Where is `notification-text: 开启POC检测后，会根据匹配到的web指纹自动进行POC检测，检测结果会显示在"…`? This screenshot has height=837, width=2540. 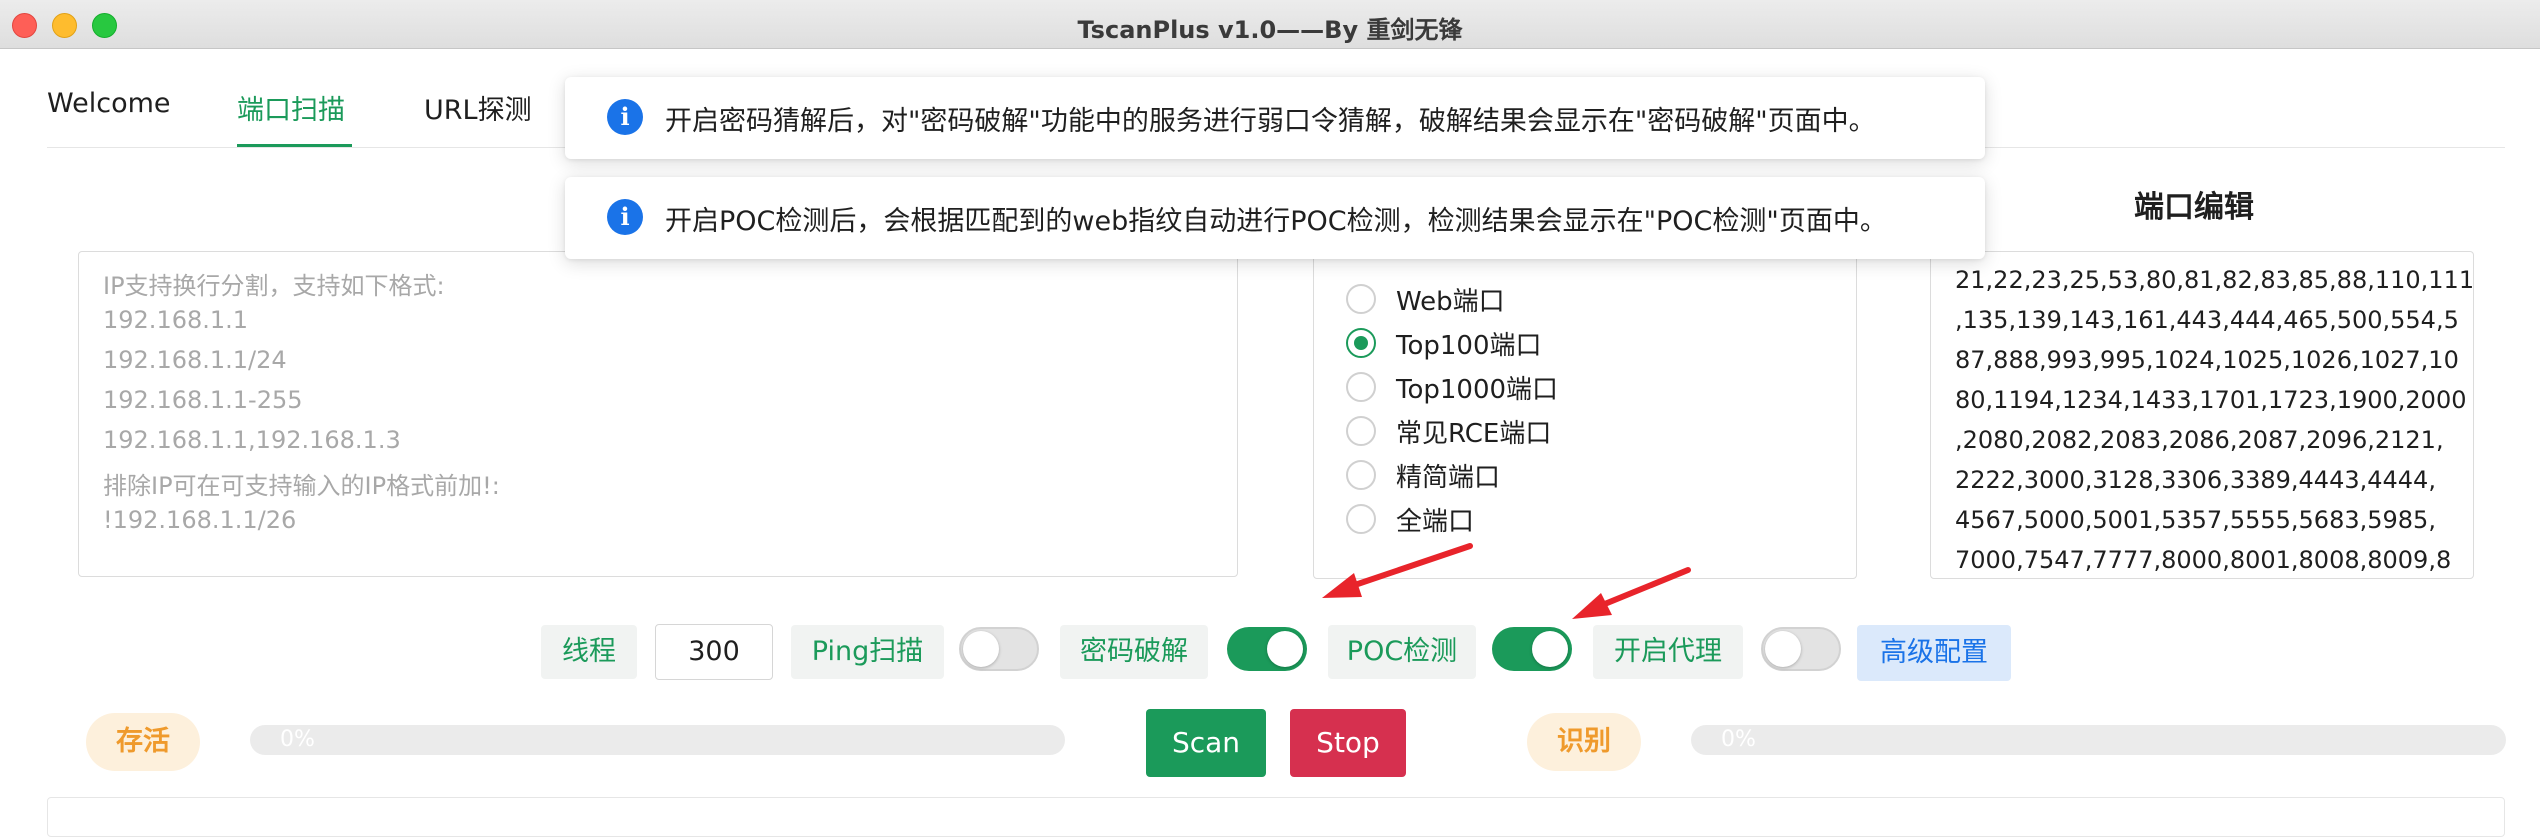 notification-text: 开启POC检测后，会根据匹配到的web指纹自动进行POC检测，检测结果会显示在"… is located at coordinates (1276, 221).